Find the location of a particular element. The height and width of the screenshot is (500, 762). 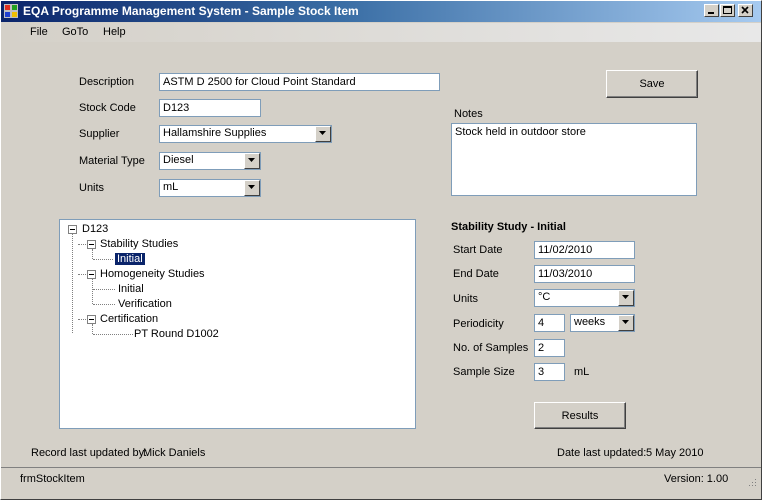

save-button: Save is located at coordinates (652, 84).